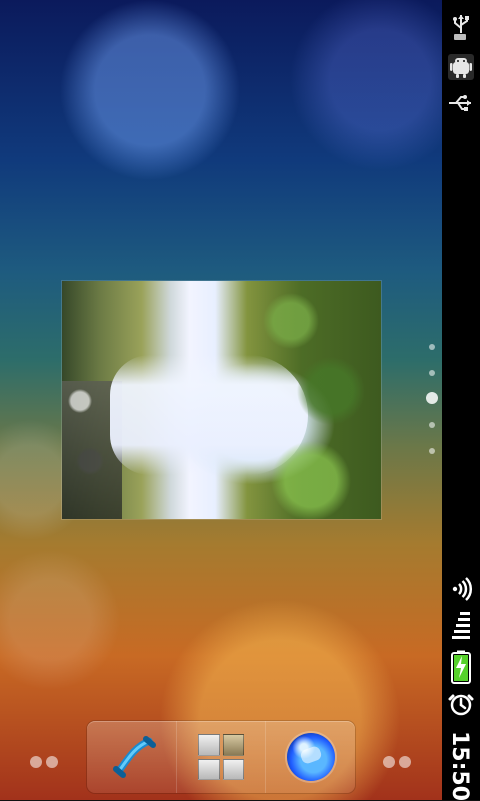 The width and height of the screenshot is (480, 801). I want to click on alarm-icon, so click(461, 704).